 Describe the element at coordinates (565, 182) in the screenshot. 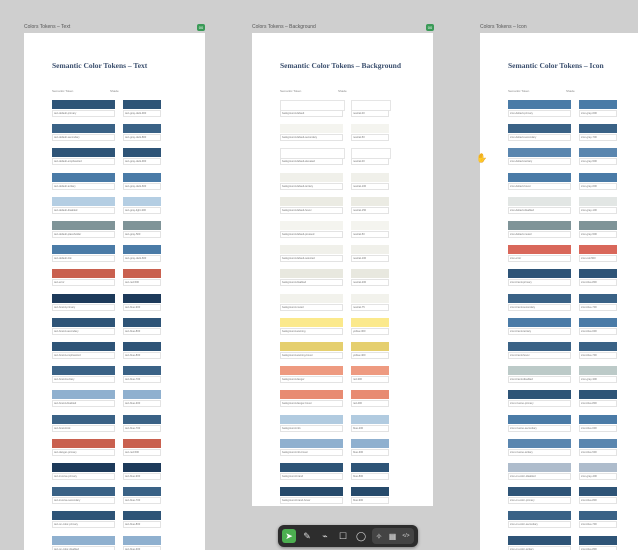

I see `token-row: icon-default-hover icon-gray-600` at that location.